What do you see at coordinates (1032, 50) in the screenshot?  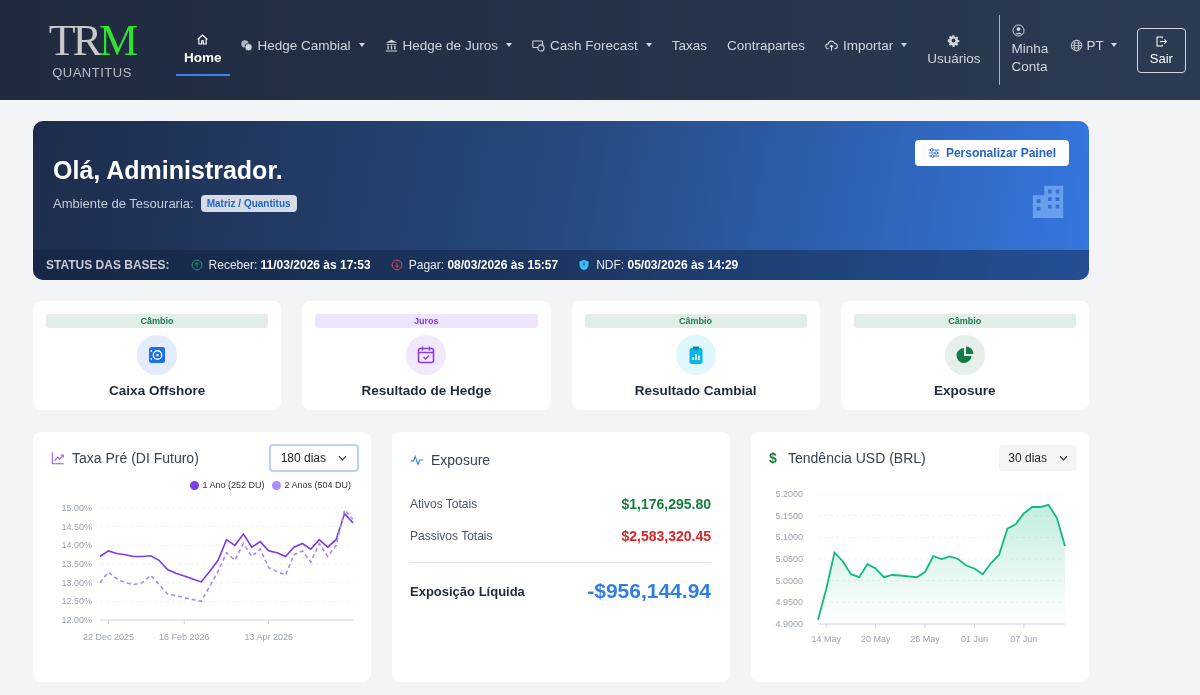 I see `account-link: Minha Conta` at bounding box center [1032, 50].